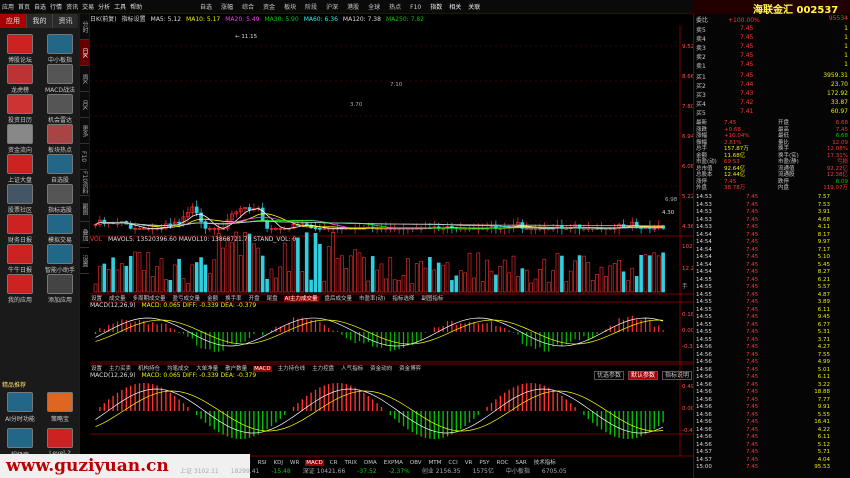  I want to click on app-label: 上证大盘, so click(20, 179).